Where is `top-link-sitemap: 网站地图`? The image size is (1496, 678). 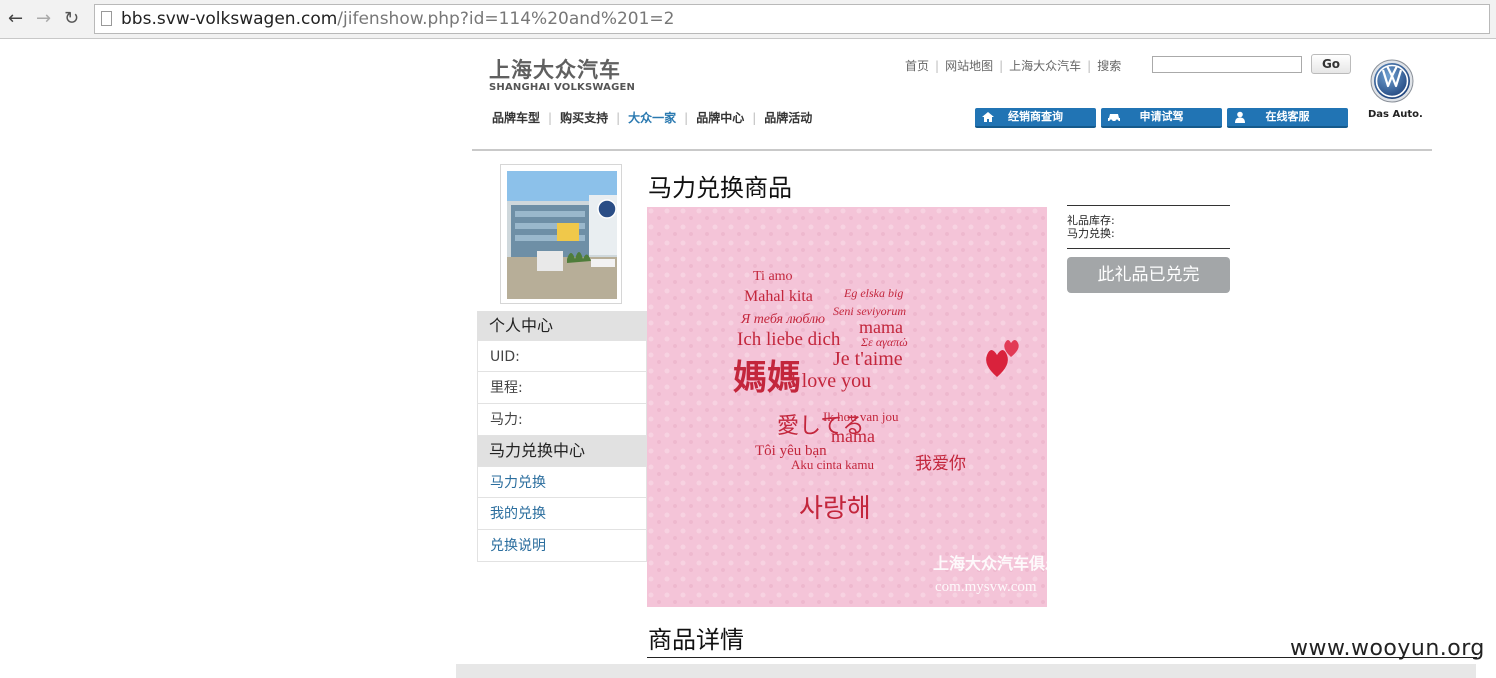 top-link-sitemap: 网站地图 is located at coordinates (969, 66).